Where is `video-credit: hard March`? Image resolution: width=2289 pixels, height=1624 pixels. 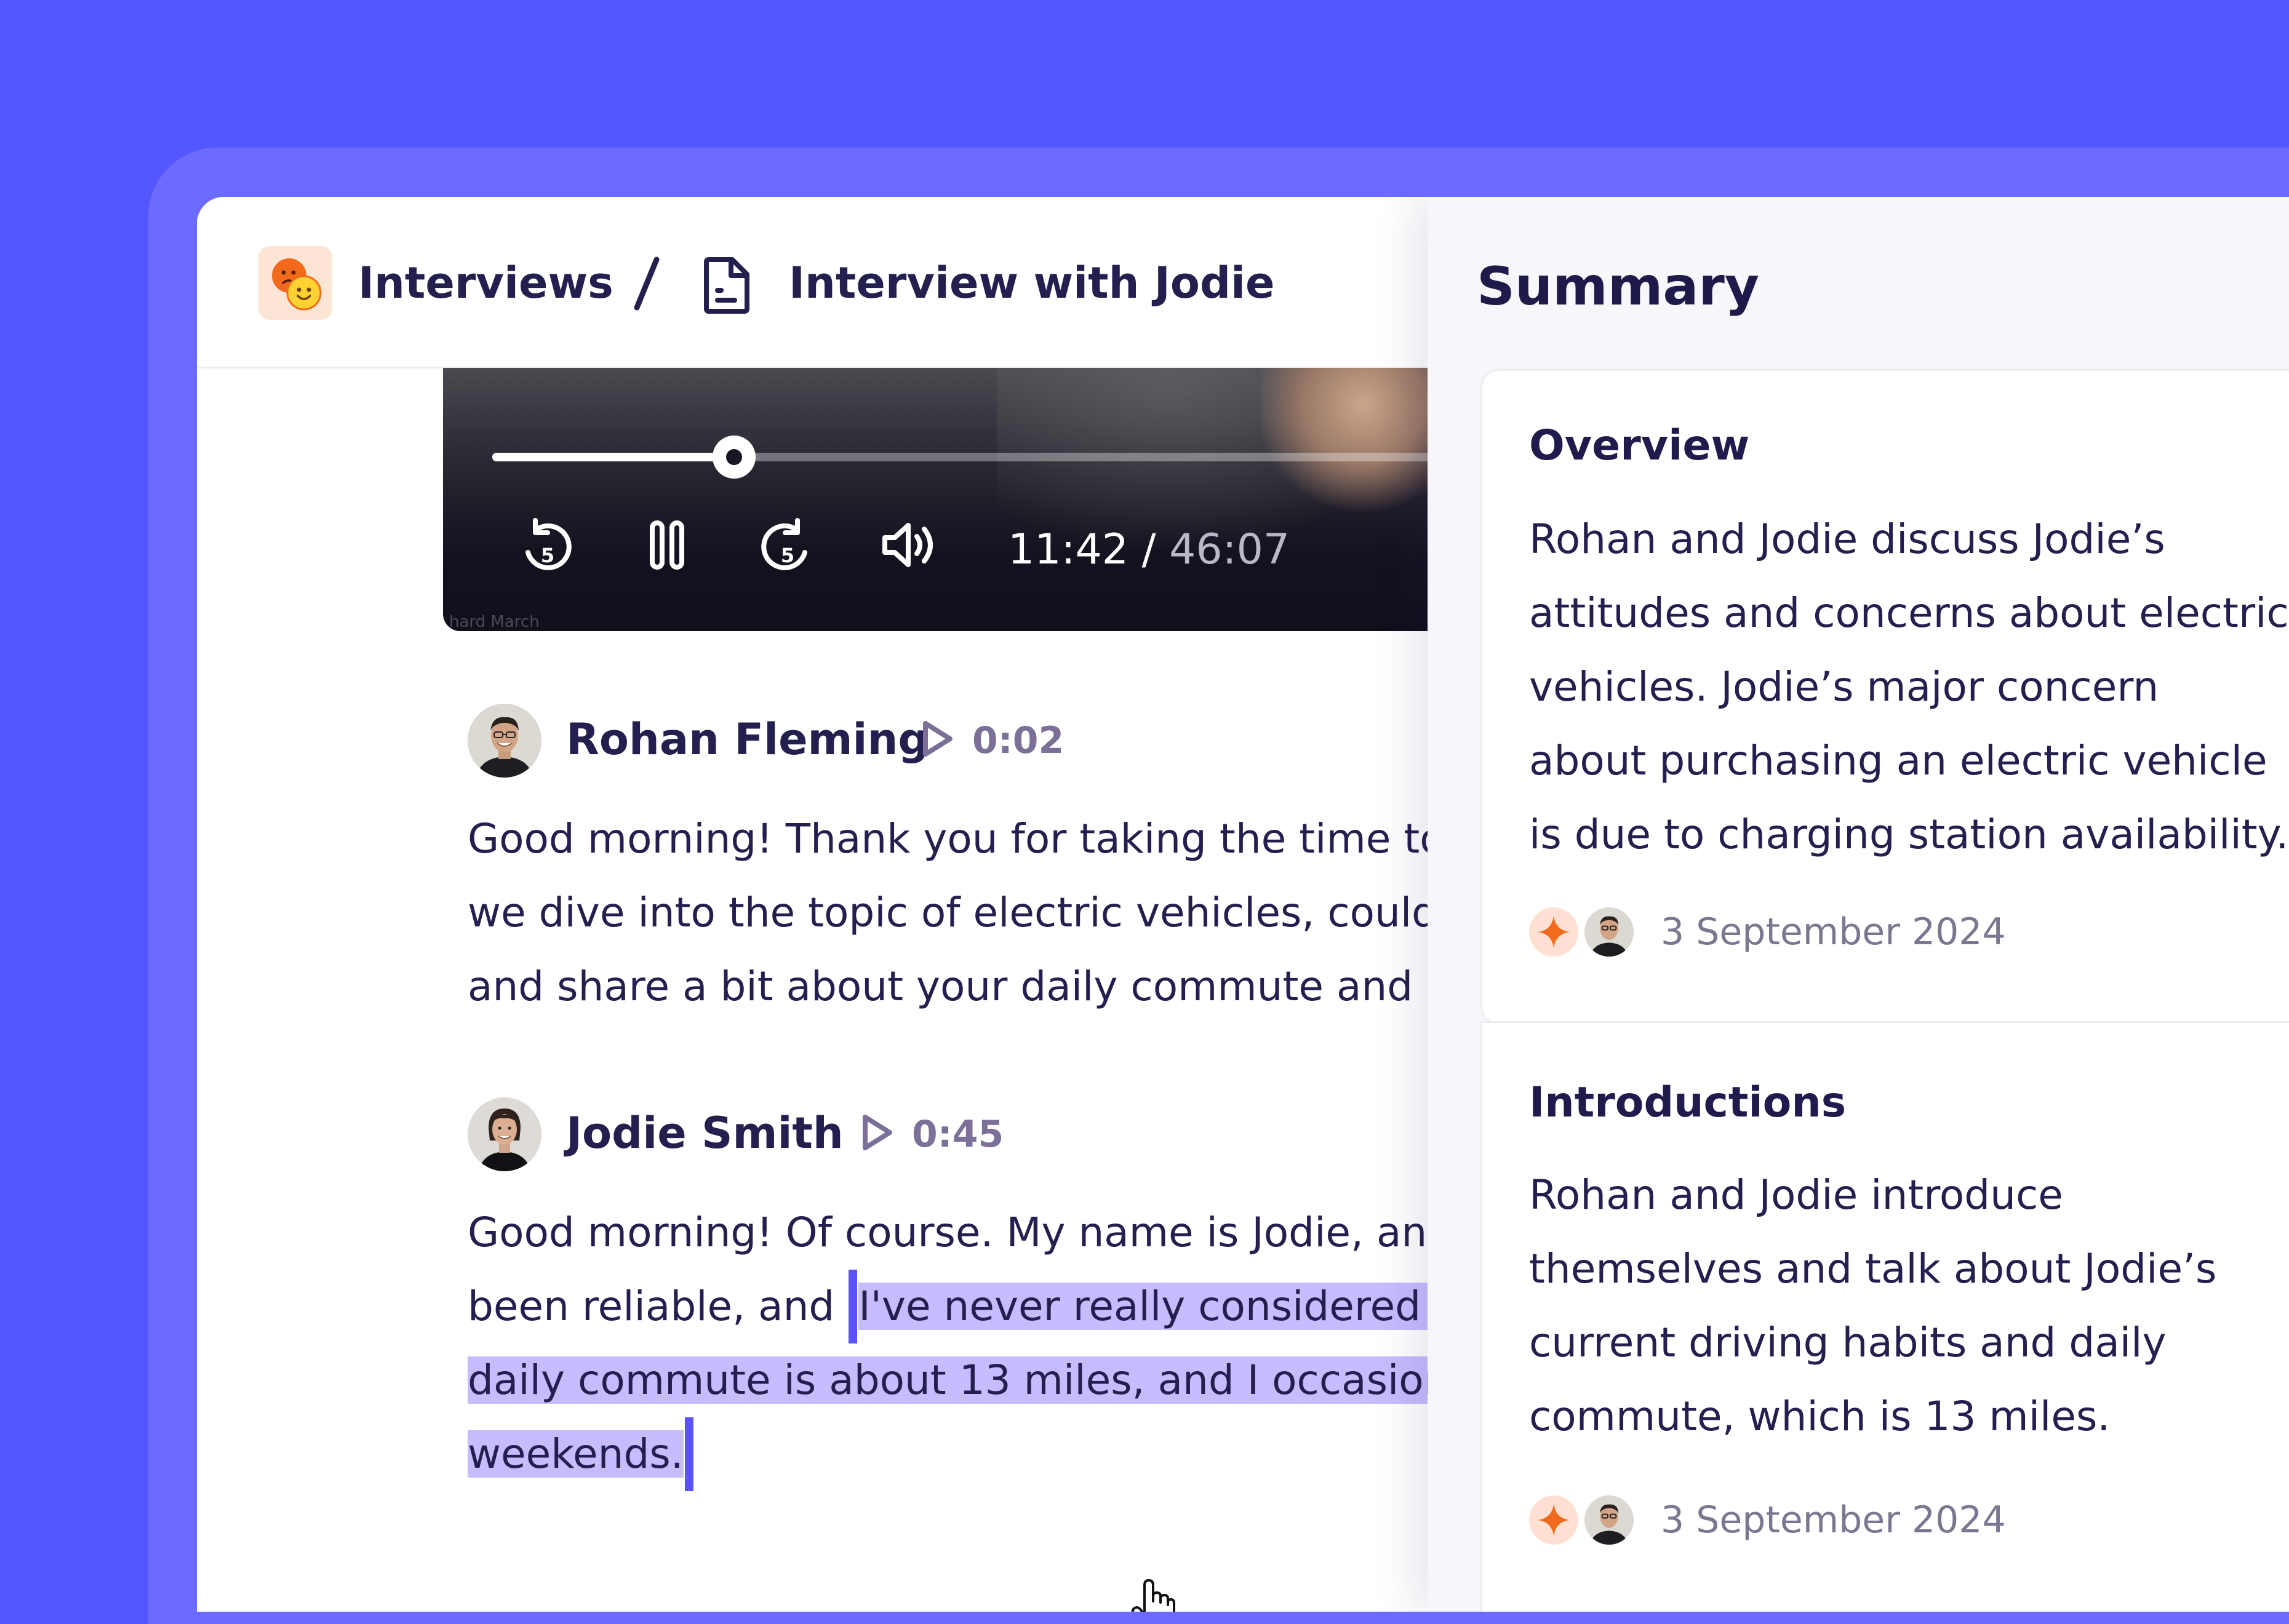 video-credit: hard March is located at coordinates (495, 622).